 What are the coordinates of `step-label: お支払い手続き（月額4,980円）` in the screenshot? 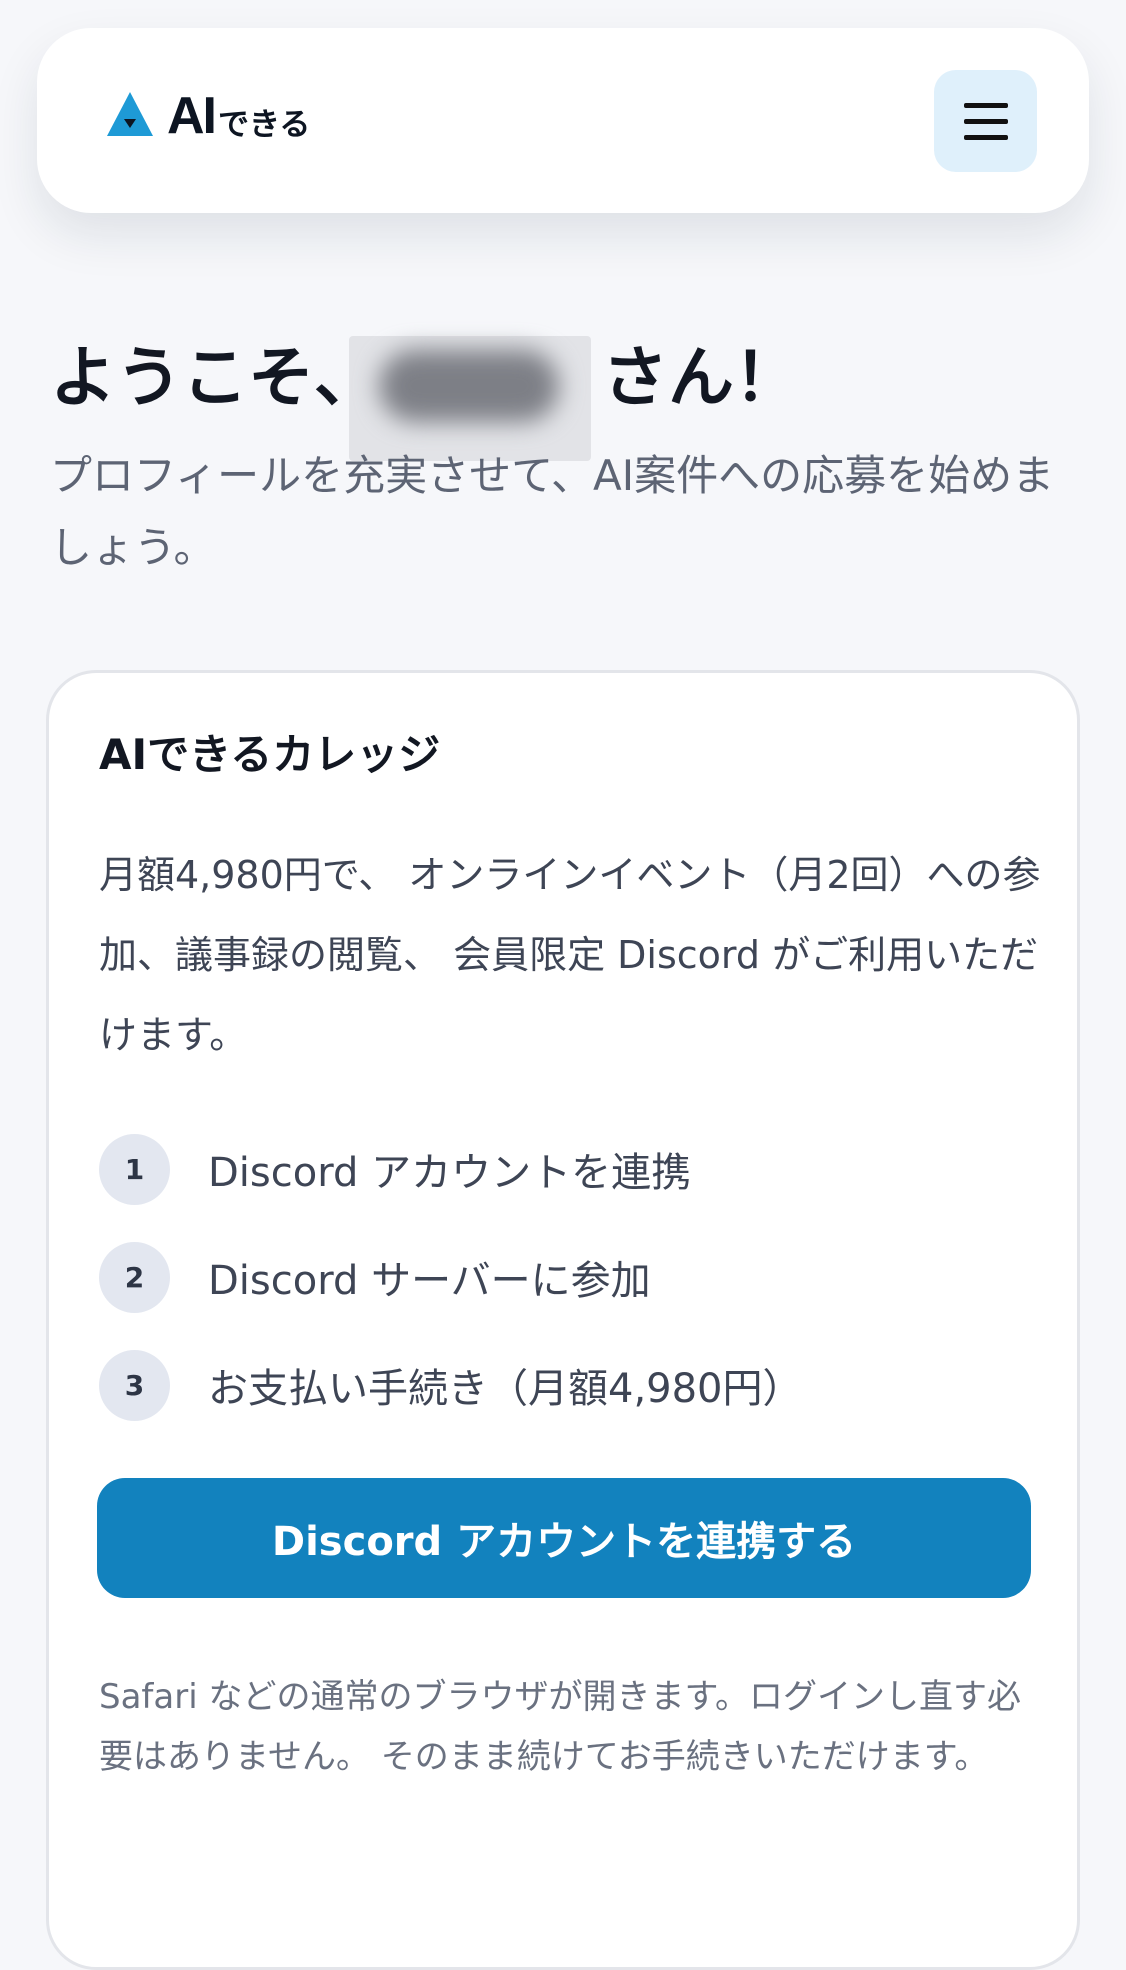 It's located at (505, 1389).